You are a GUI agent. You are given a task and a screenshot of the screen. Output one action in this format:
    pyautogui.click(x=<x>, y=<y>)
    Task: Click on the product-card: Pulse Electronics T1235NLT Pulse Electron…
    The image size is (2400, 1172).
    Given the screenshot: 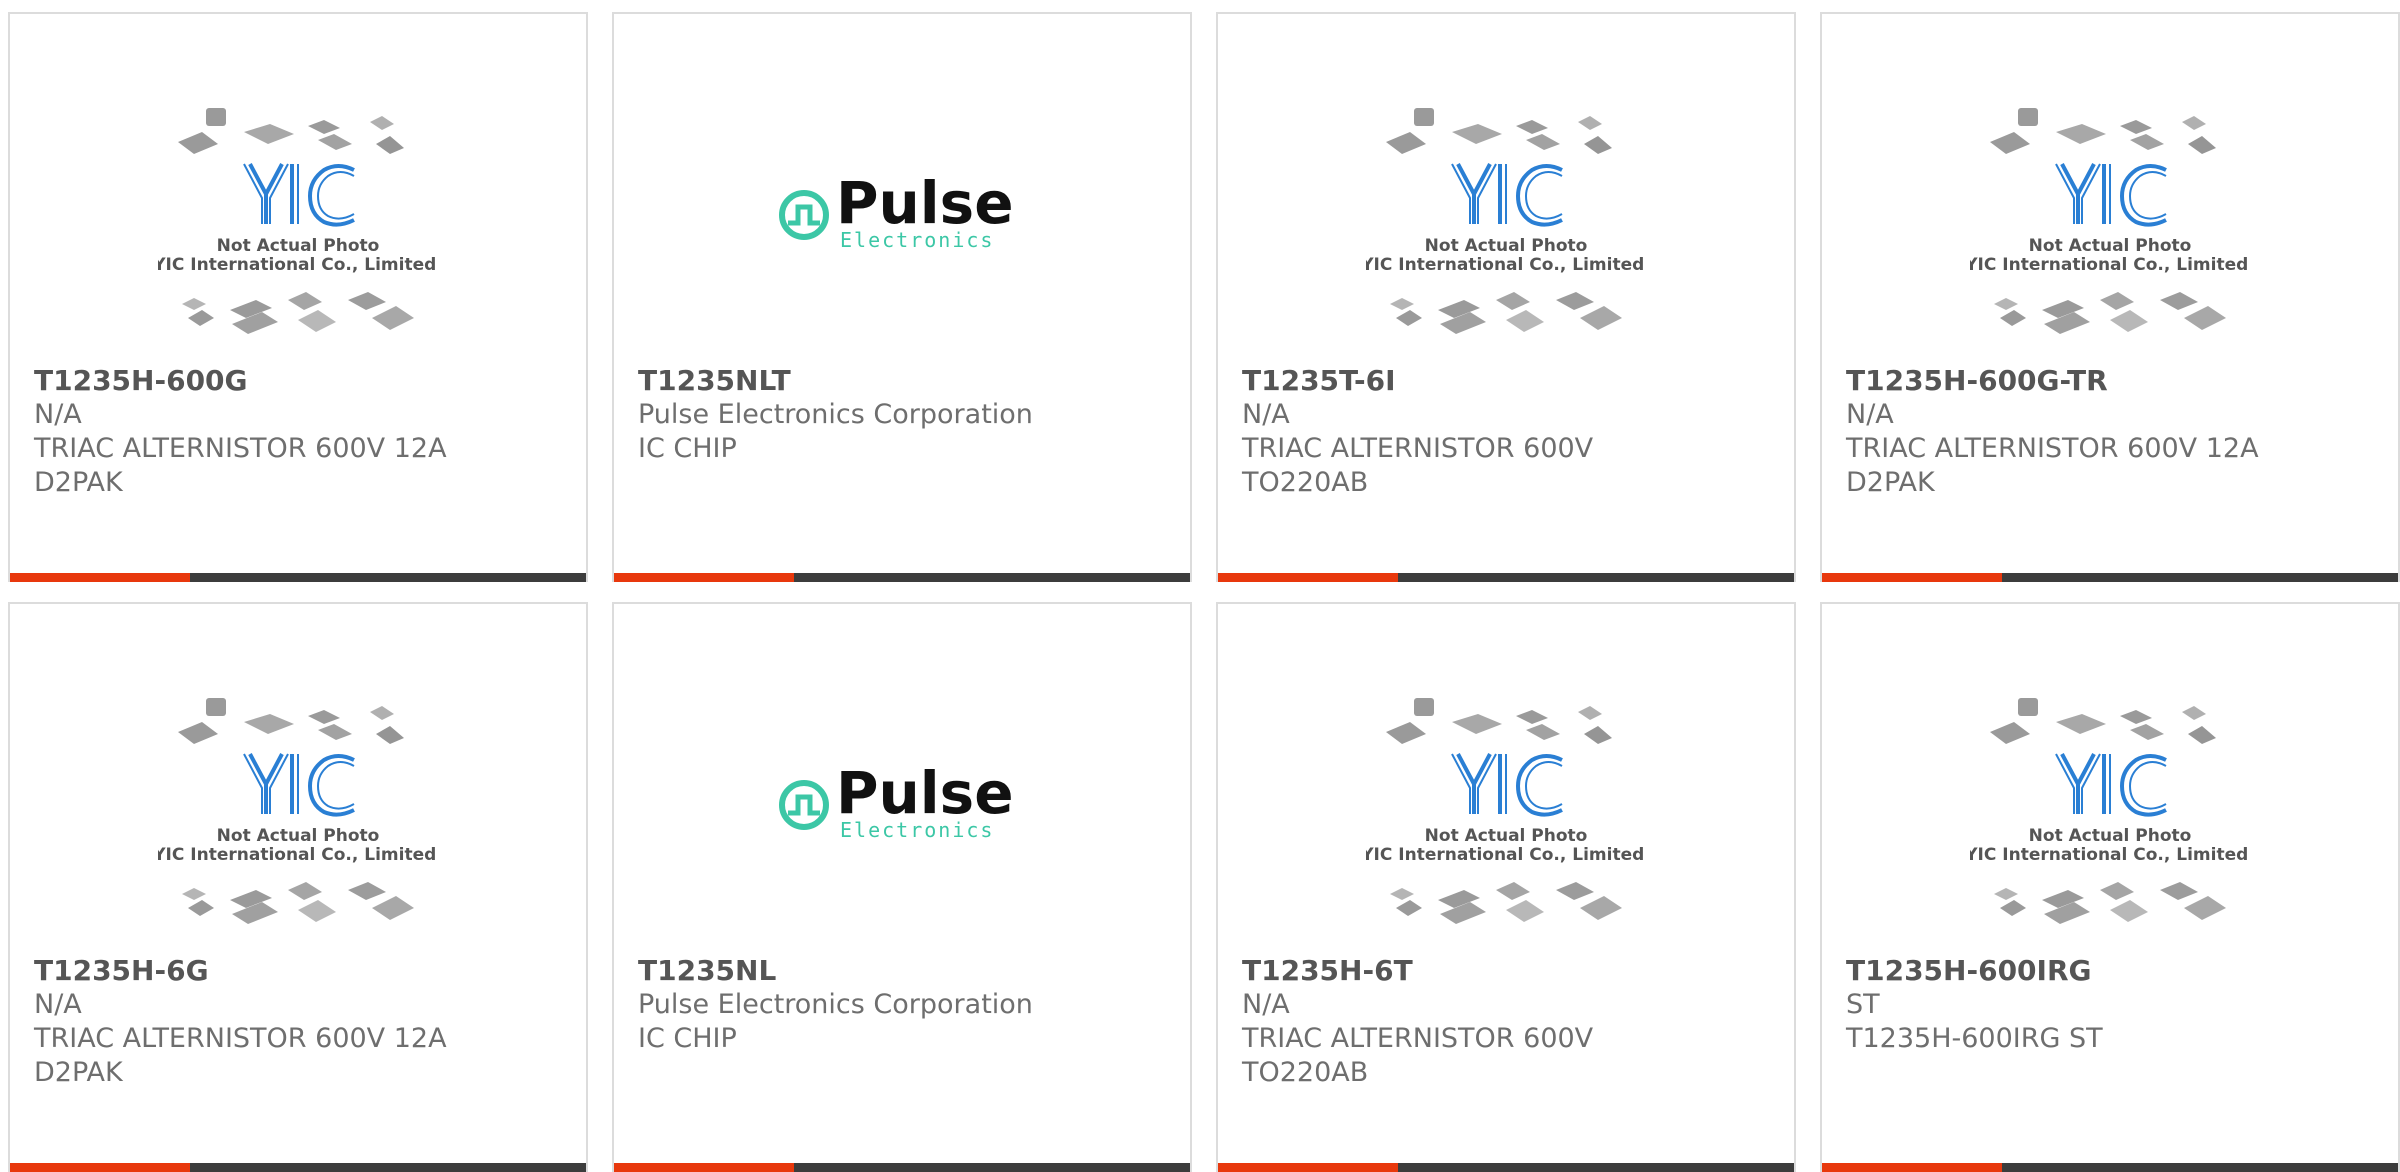 What is the action you would take?
    pyautogui.click(x=902, y=297)
    